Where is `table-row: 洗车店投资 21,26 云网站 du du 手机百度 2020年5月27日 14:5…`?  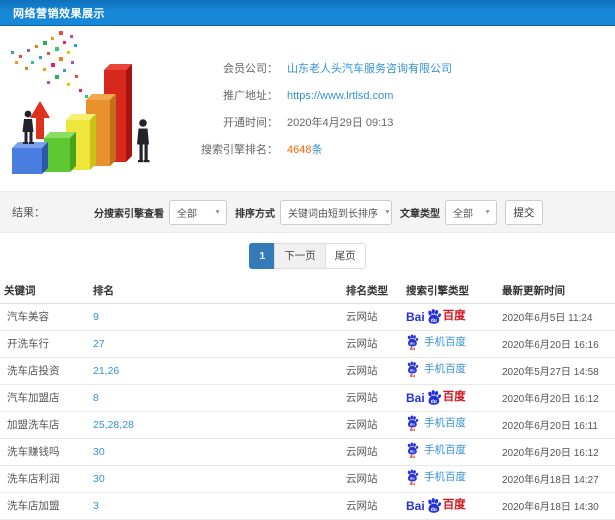
table-row: 洗车店投资 21,26 云网站 du du 手机百度 2020年5月27日 14:5… is located at coordinates (307, 371).